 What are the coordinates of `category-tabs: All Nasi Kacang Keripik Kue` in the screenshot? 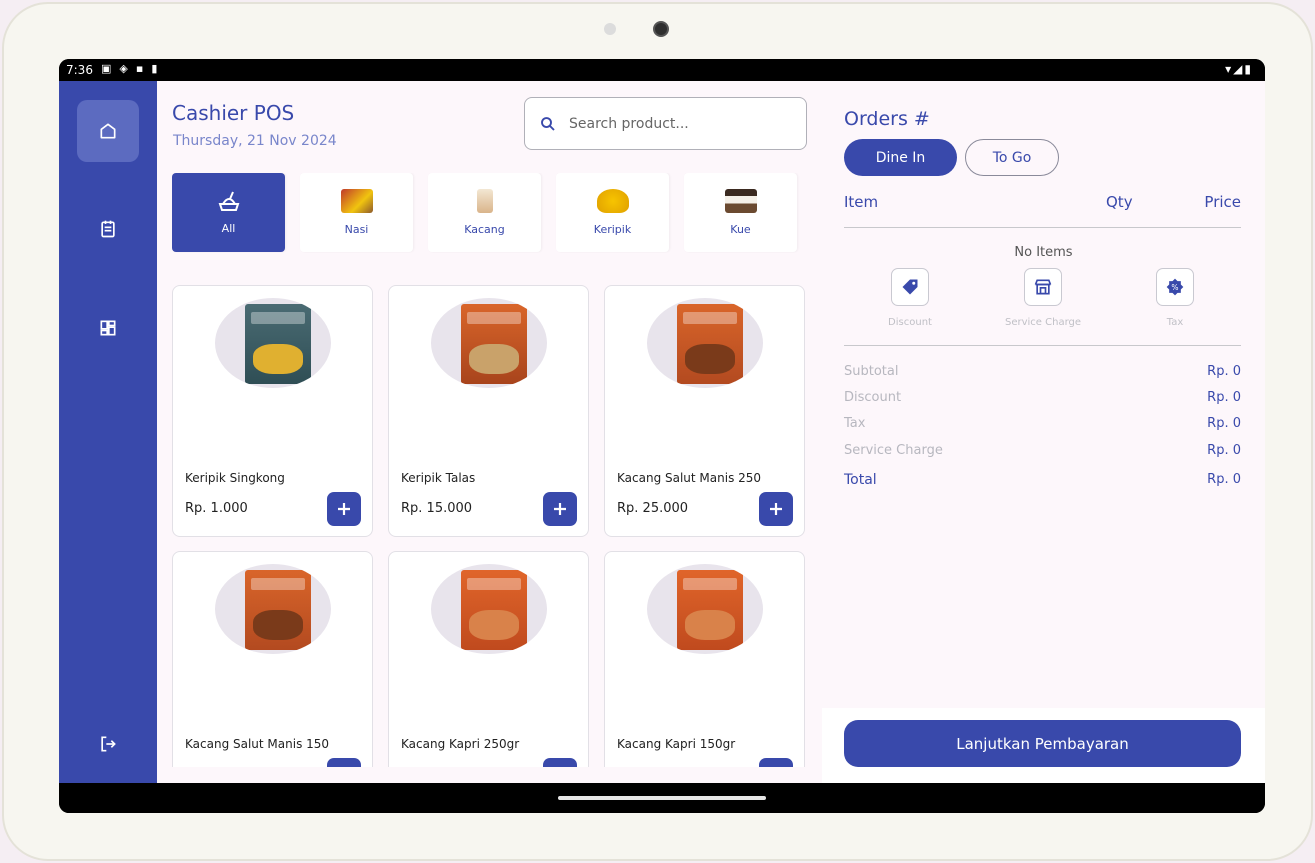 It's located at (489, 213).